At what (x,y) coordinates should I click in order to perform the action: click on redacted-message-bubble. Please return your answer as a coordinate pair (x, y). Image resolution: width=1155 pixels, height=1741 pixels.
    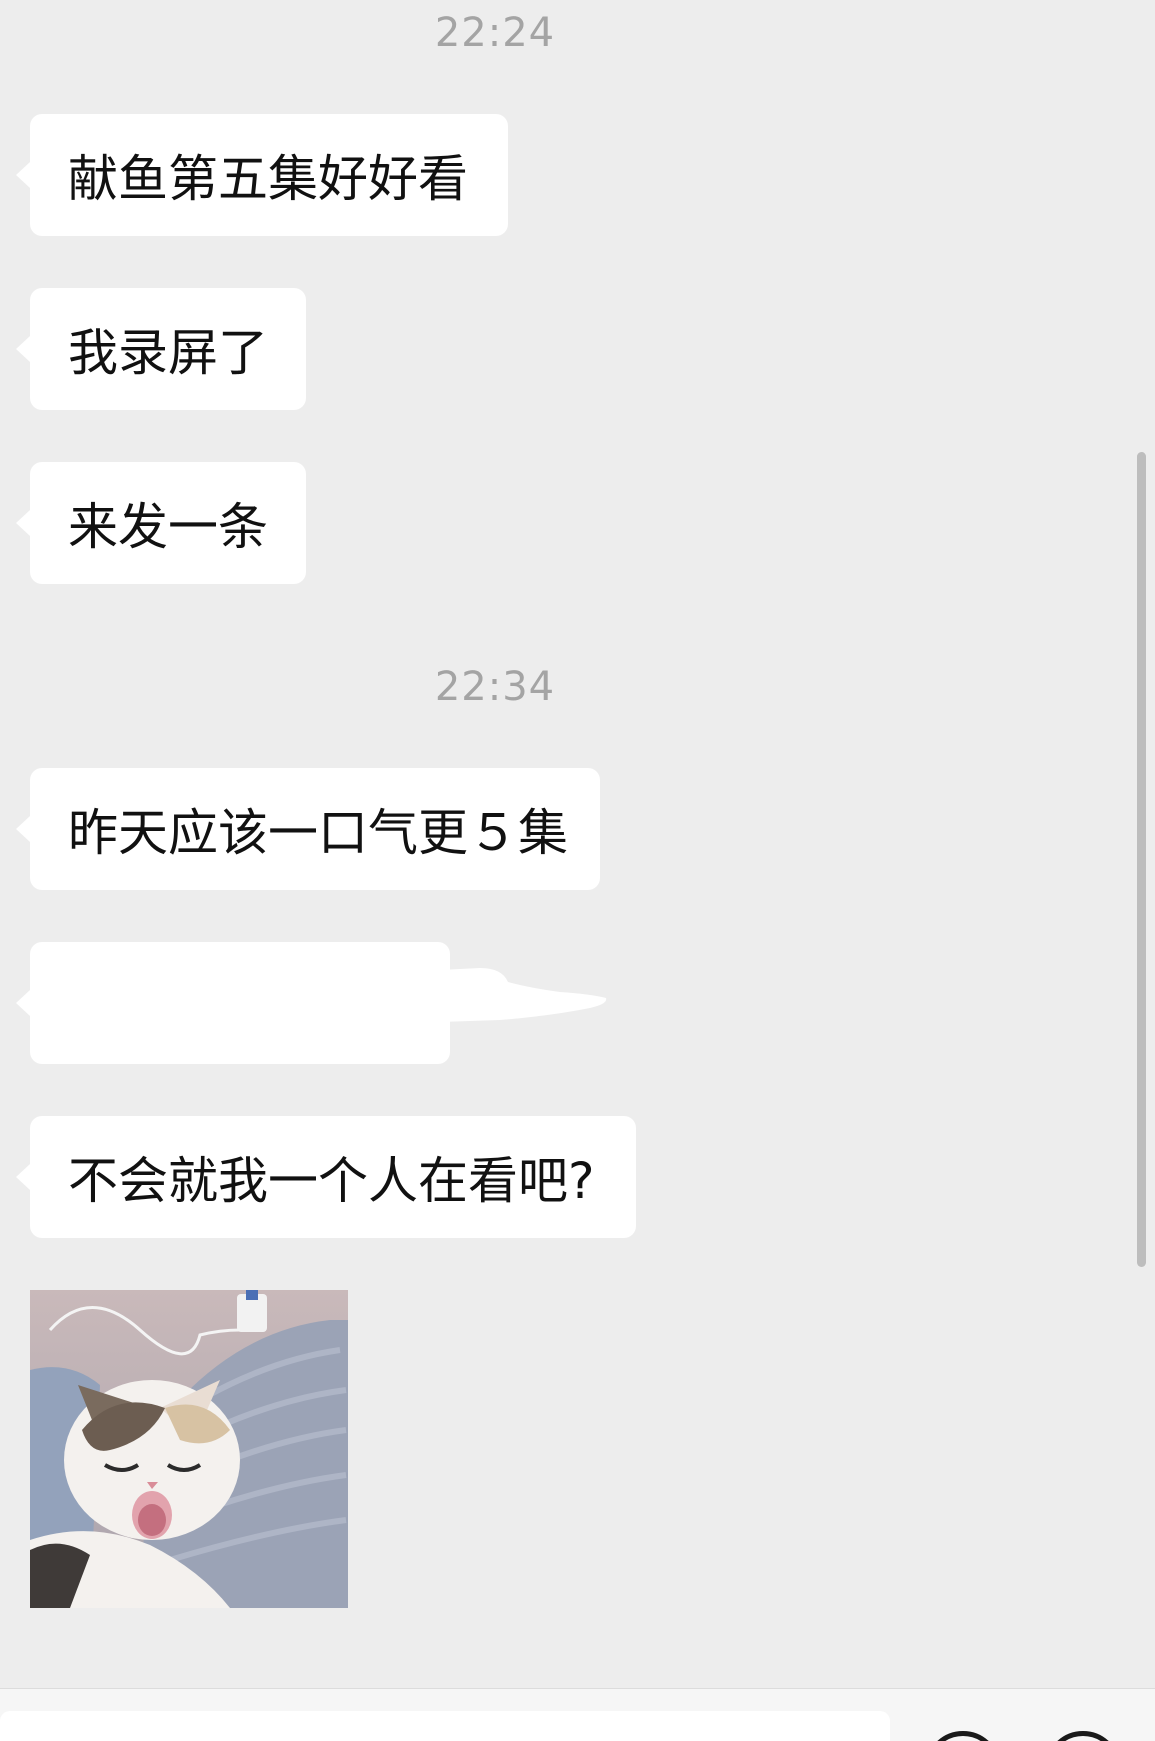
    Looking at the image, I should click on (233, 1003).